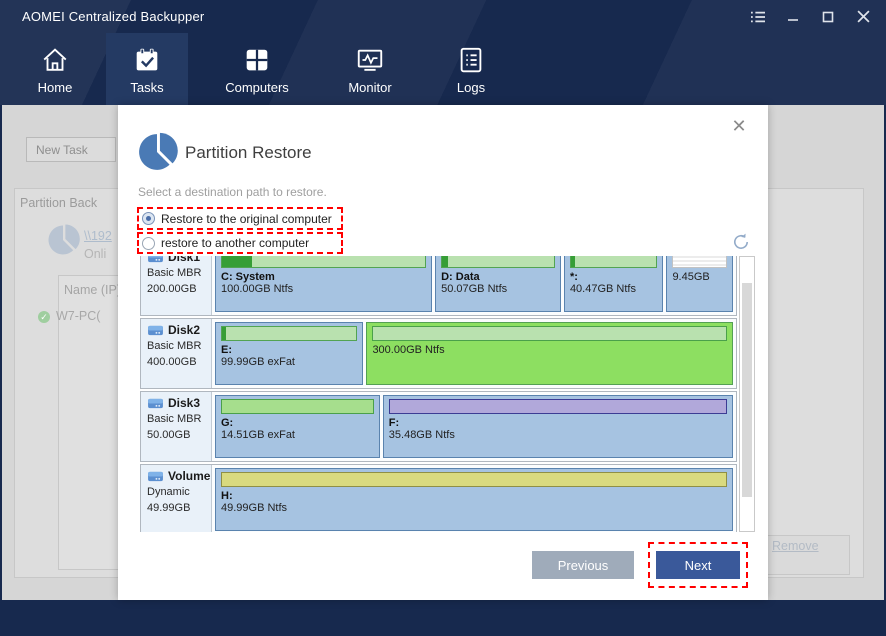 The width and height of the screenshot is (886, 636). I want to click on computer-status: Onli, so click(95, 254).